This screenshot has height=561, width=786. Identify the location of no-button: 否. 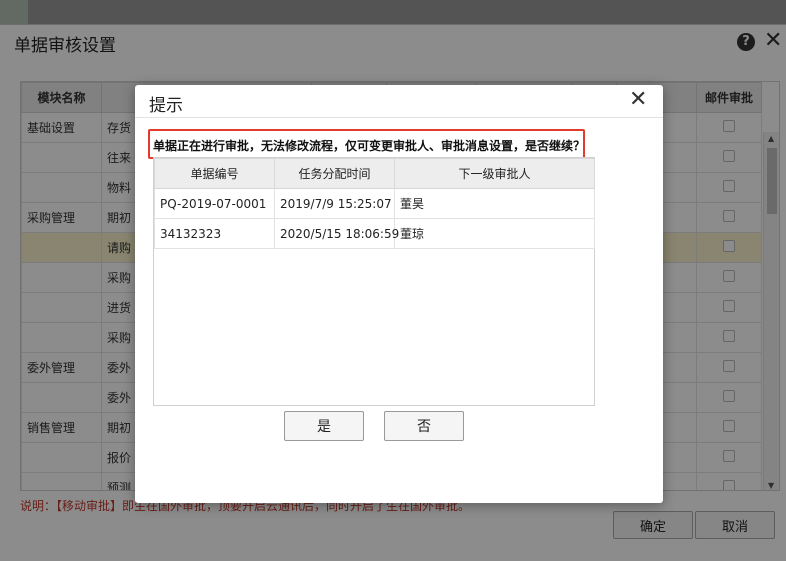
(424, 426).